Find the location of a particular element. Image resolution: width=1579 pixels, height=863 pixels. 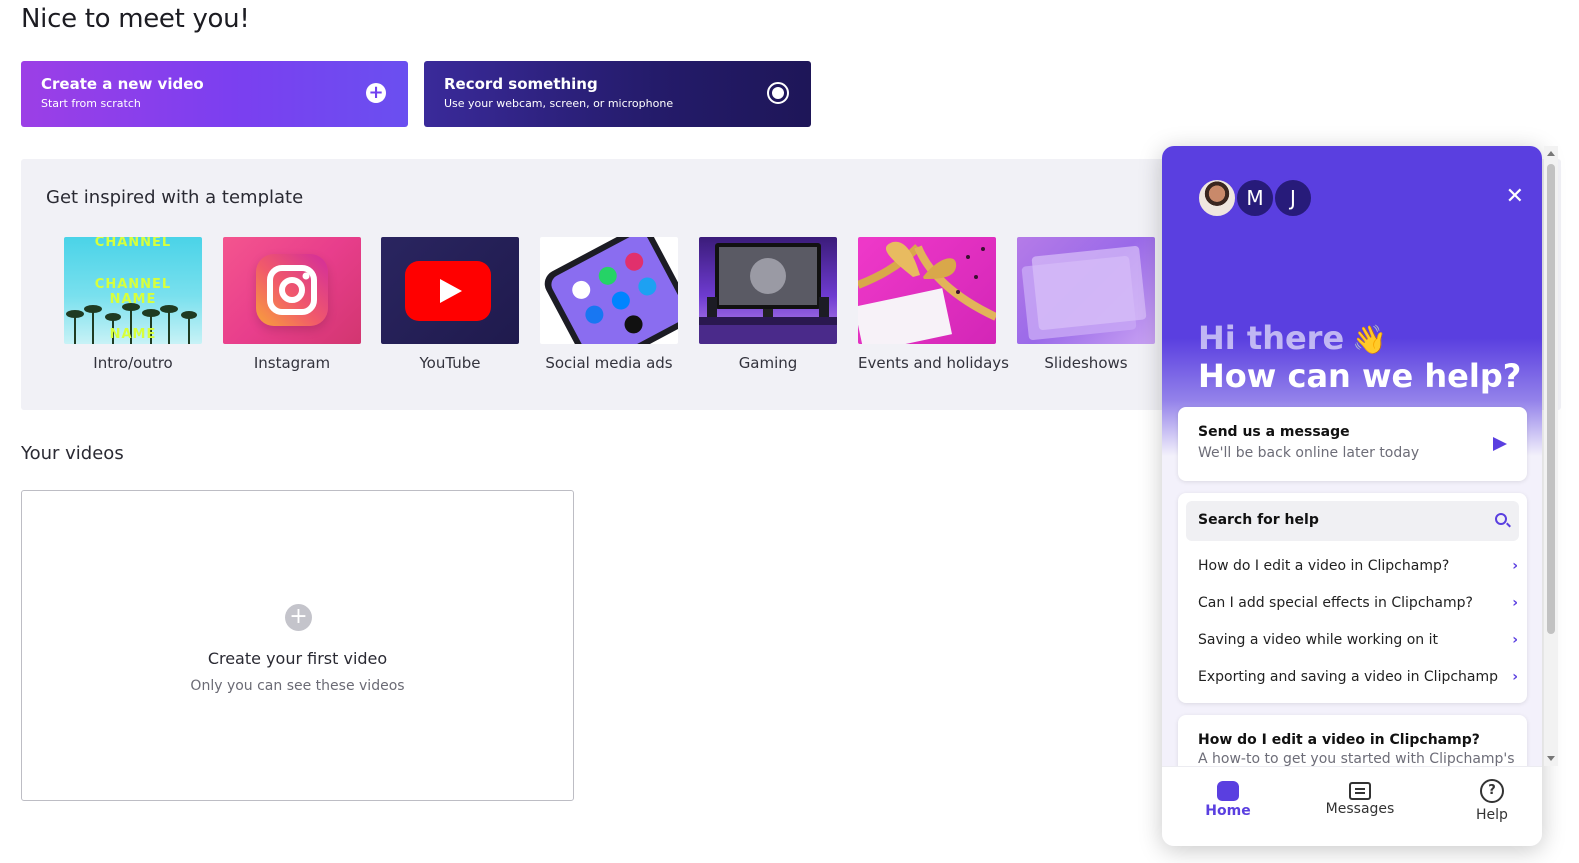

nav-label: Messages is located at coordinates (1360, 809).